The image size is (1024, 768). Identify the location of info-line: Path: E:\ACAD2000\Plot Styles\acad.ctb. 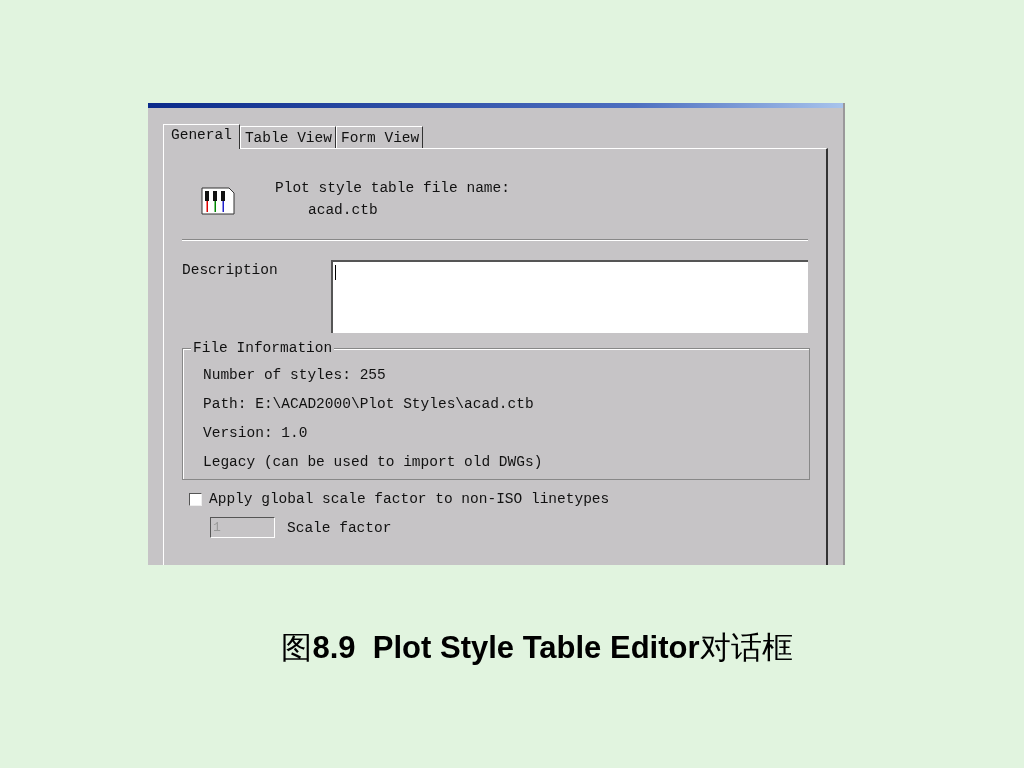
(369, 404).